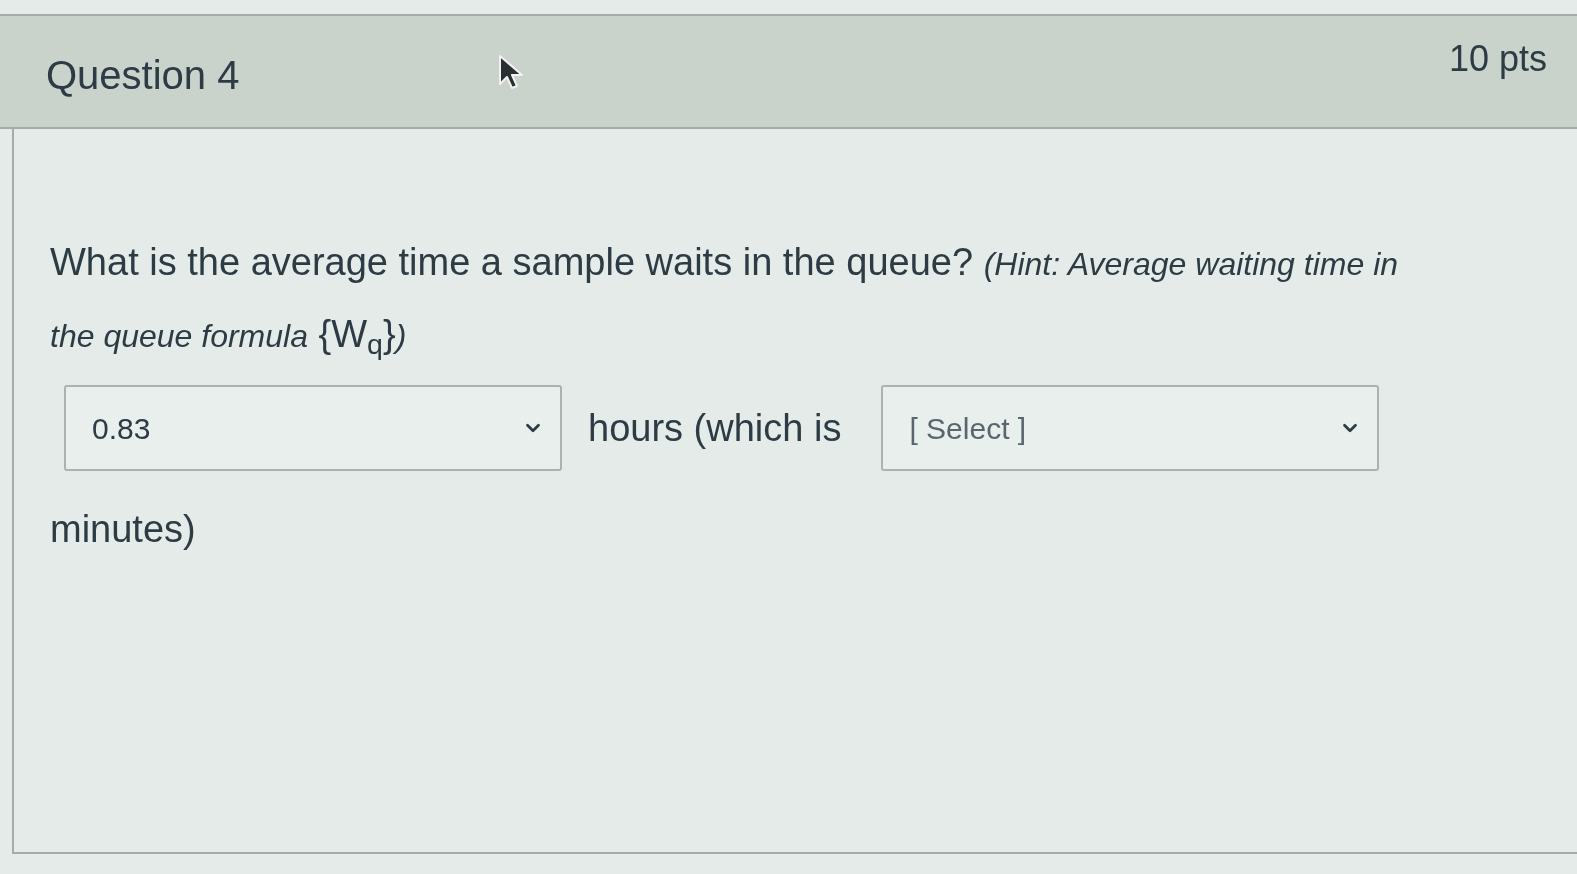 The image size is (1577, 874). Describe the element at coordinates (725, 301) in the screenshot. I see `question-text: What is the average time a sample waits in the queue? (Hint: Average waiting time in the queue formula {W$_{q}$})` at that location.